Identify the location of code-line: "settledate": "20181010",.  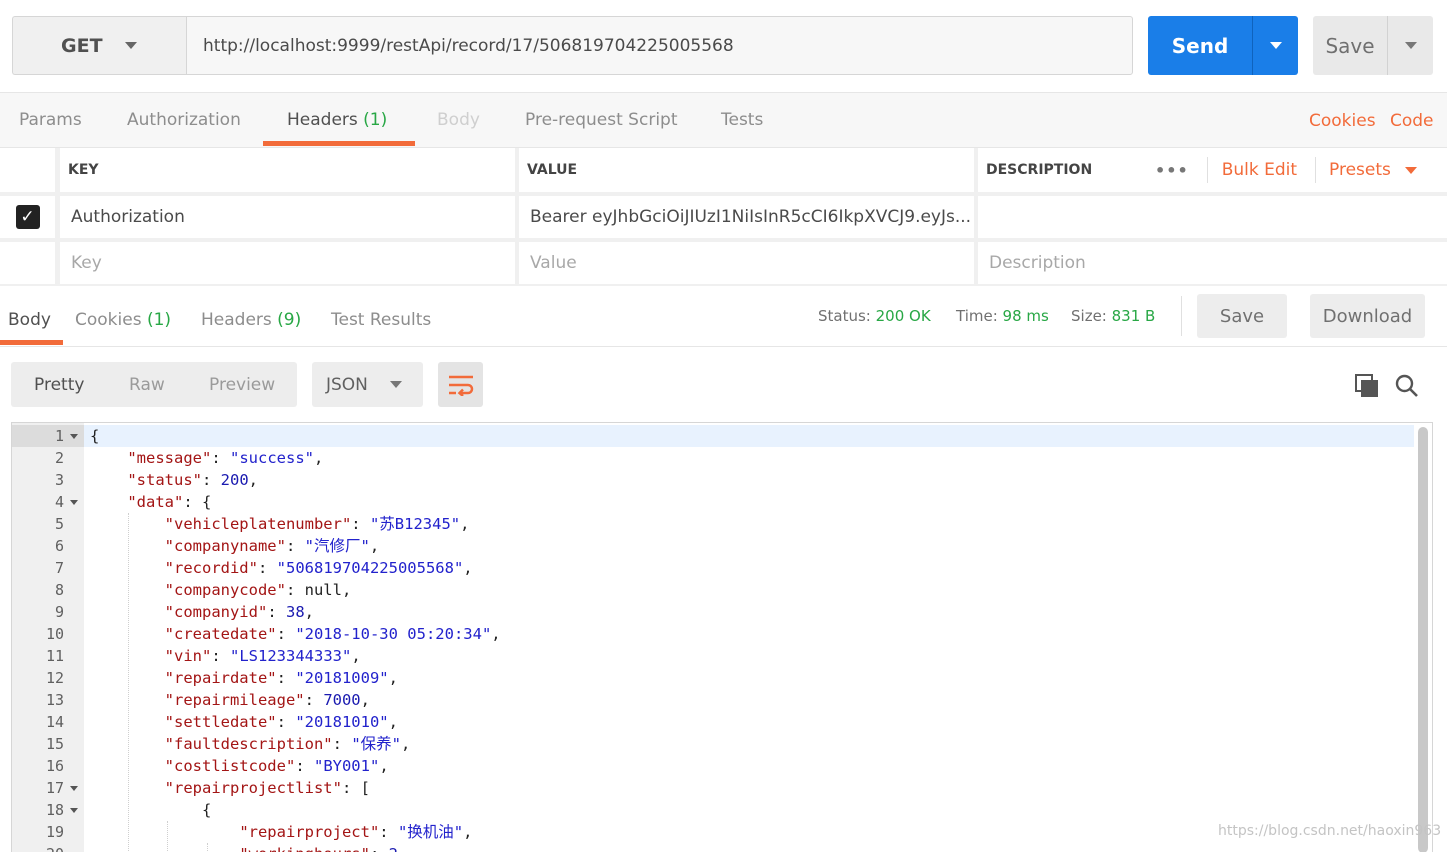
(244, 722).